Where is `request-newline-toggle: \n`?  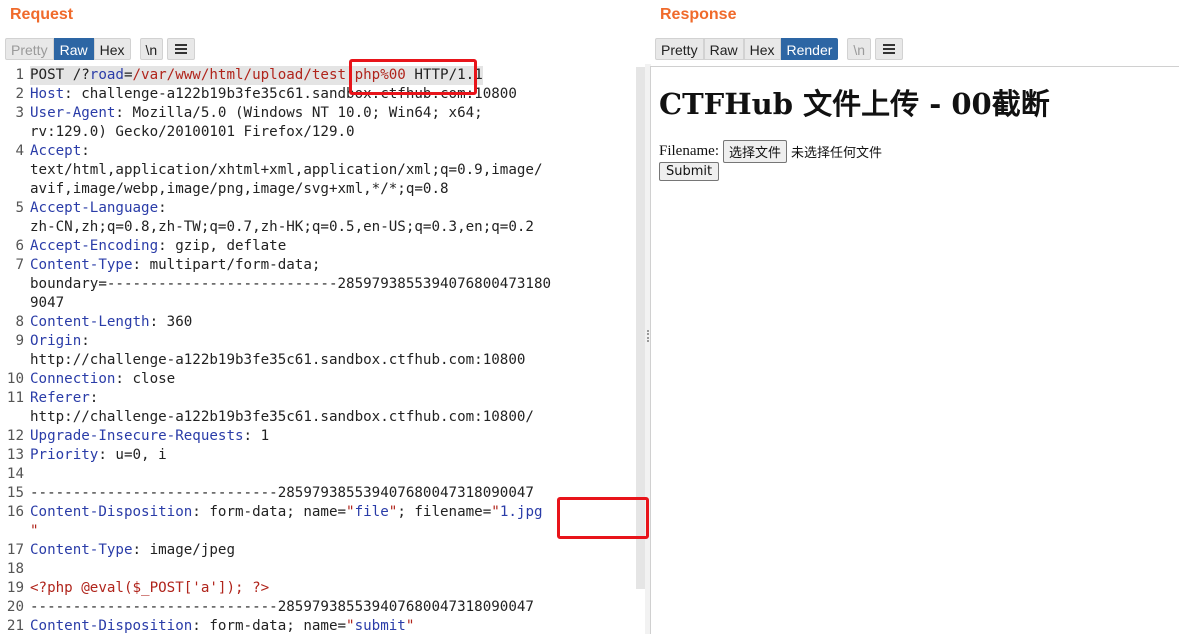
request-newline-toggle: \n is located at coordinates (151, 49).